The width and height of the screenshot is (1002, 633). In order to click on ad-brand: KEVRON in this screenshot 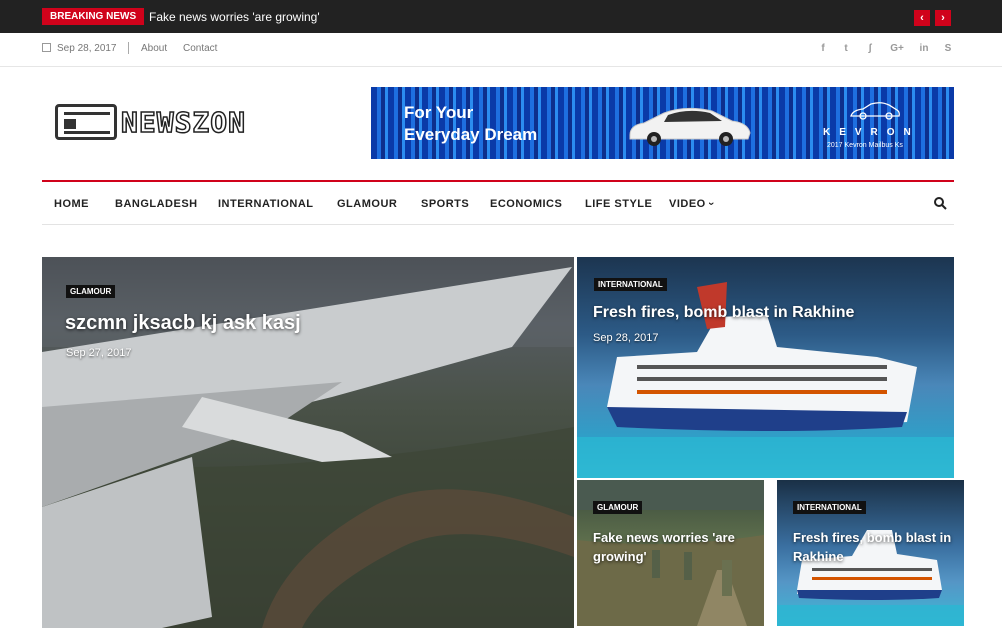, I will do `click(871, 132)`.